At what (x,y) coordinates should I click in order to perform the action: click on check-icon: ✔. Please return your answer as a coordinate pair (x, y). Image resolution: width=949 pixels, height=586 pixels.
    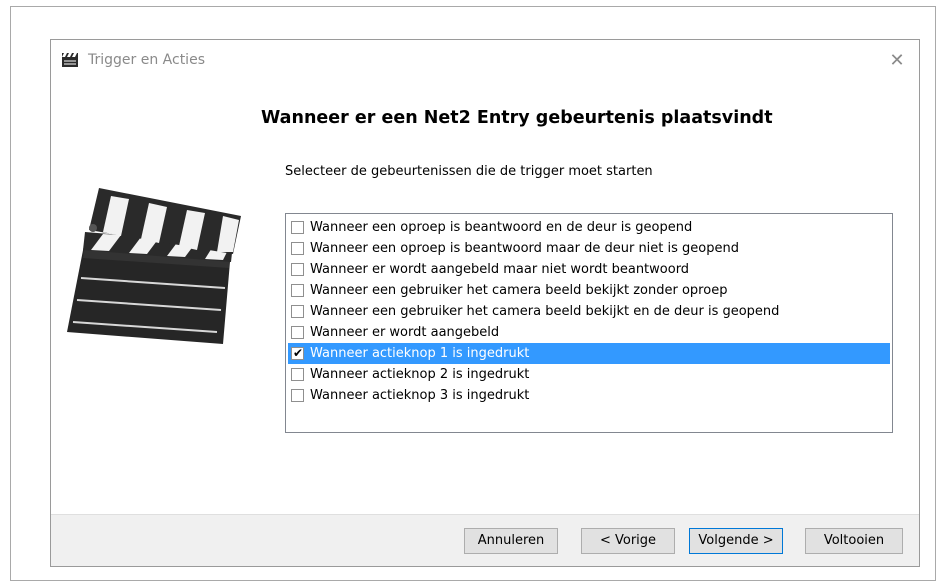
    Looking at the image, I should click on (298, 353).